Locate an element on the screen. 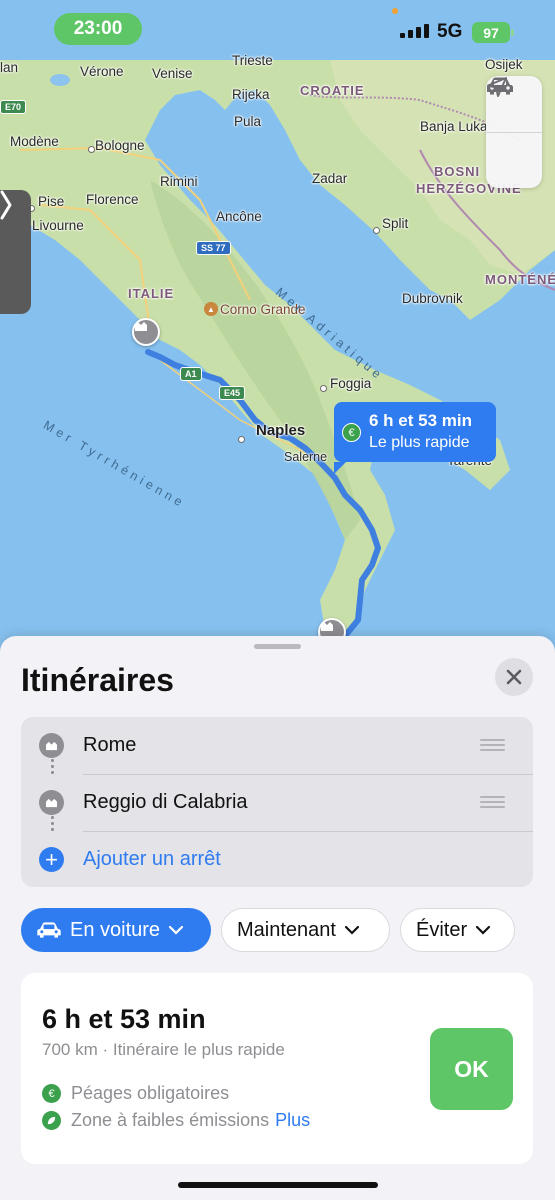 This screenshot has height=1200, width=555. map-label-florence: Florence is located at coordinates (112, 199).